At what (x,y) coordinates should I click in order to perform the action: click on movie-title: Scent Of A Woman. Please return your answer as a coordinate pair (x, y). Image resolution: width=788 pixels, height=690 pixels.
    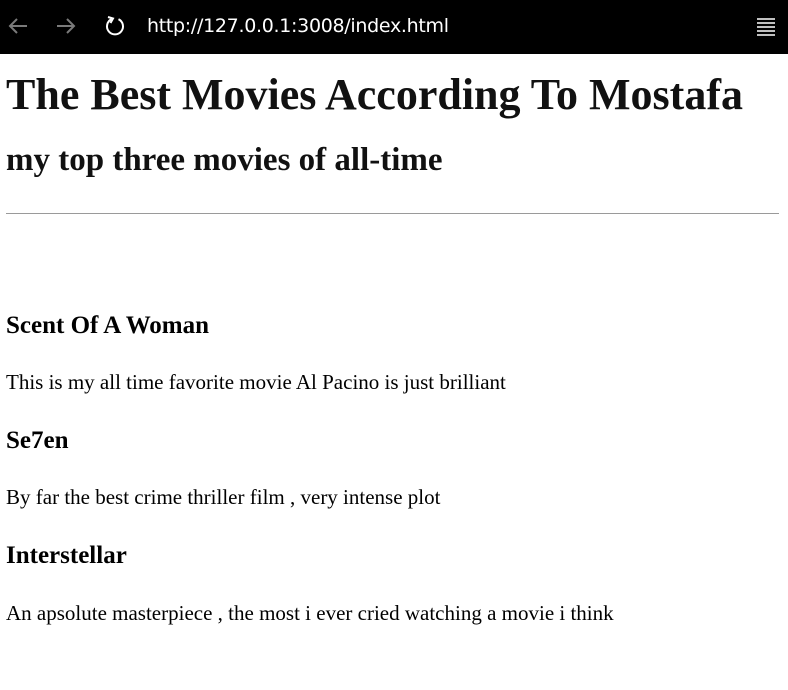
    Looking at the image, I should click on (108, 325).